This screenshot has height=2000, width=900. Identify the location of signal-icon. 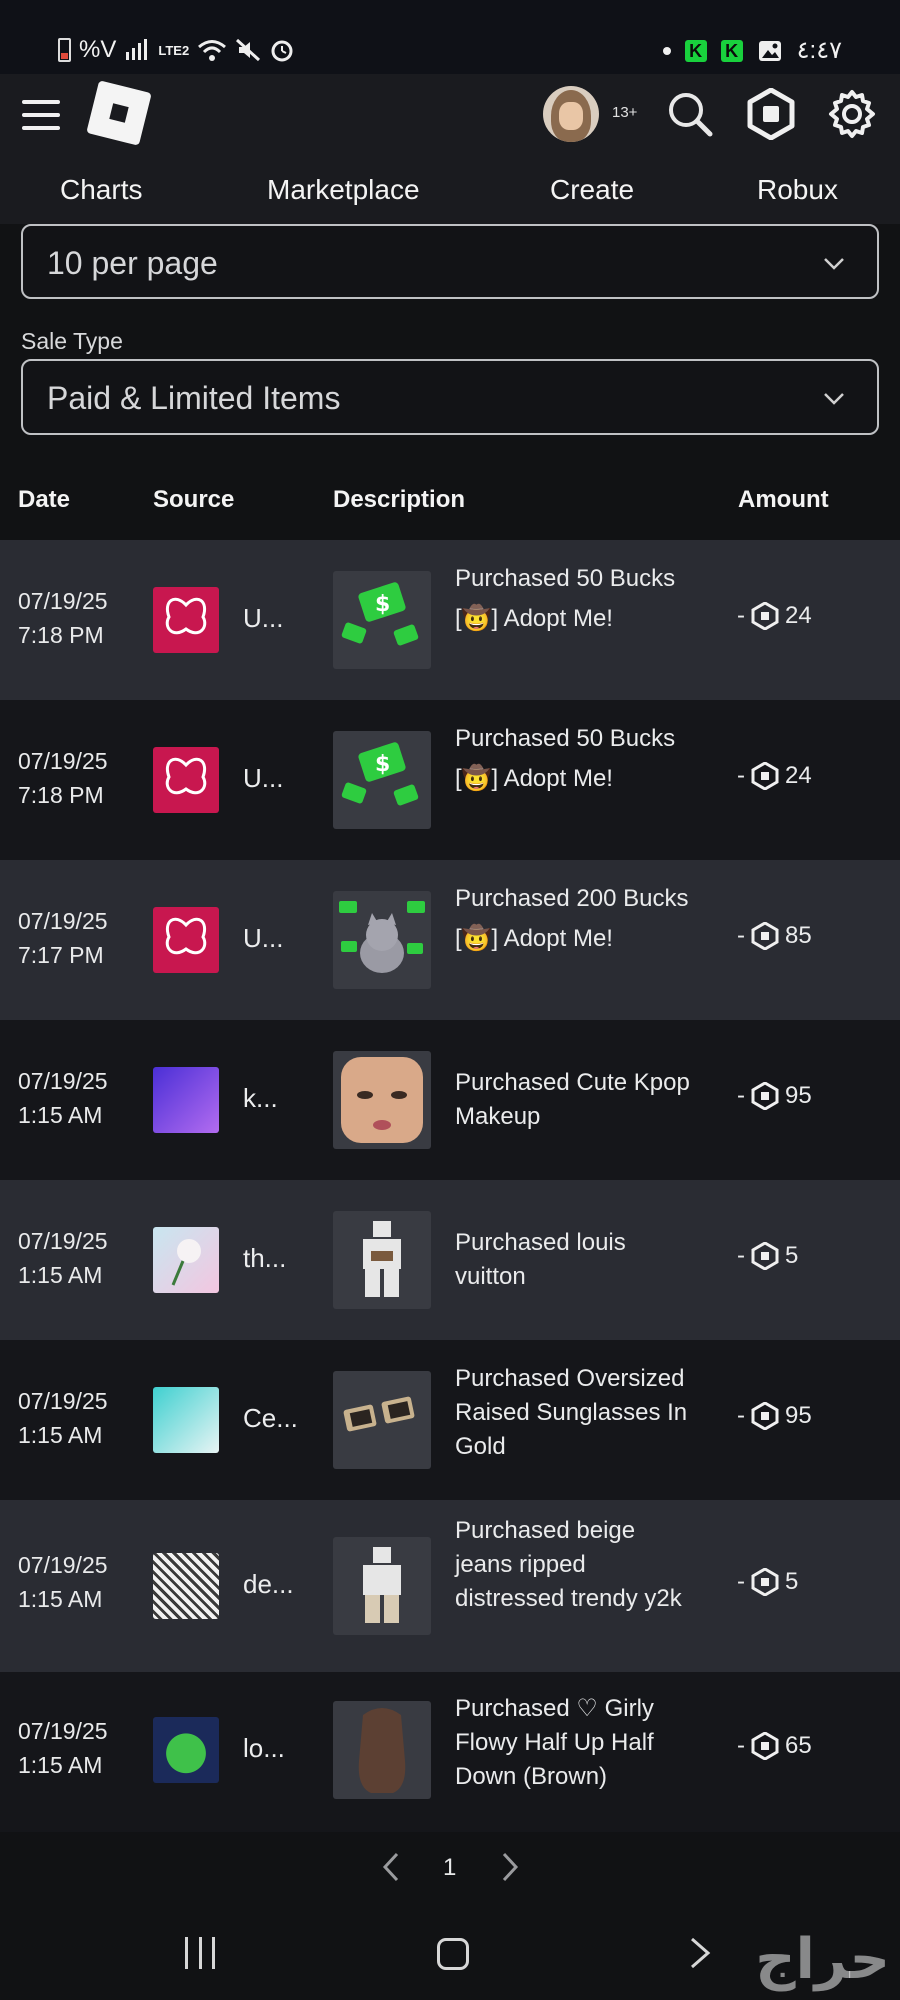
(137, 49).